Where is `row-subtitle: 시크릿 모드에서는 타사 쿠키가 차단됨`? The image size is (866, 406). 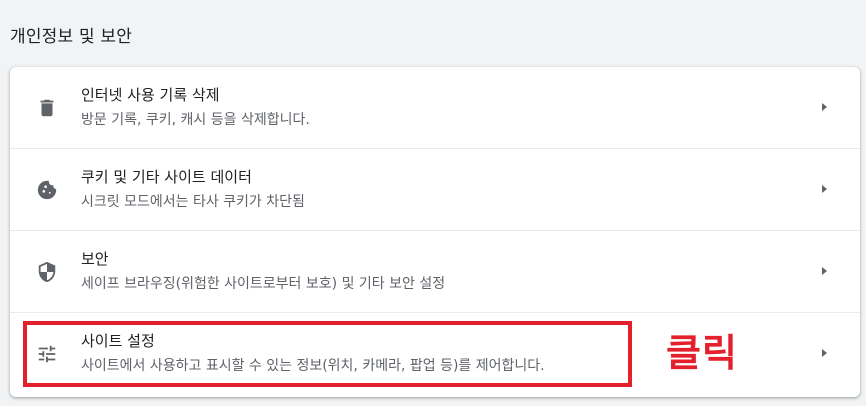 row-subtitle: 시크릿 모드에서는 타사 쿠키가 차단됨 is located at coordinates (193, 202).